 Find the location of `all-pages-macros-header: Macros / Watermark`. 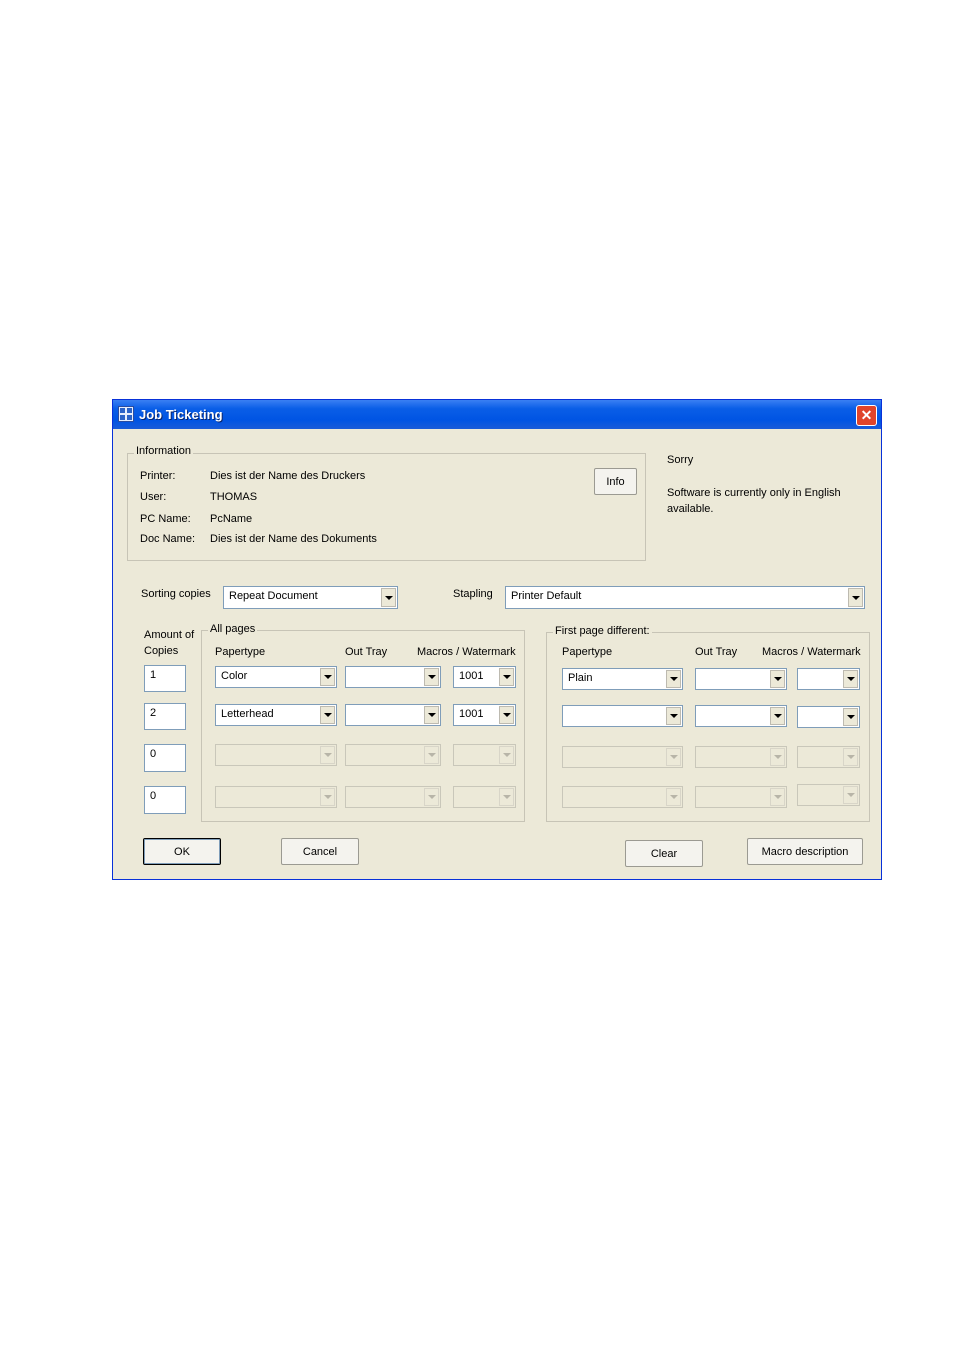

all-pages-macros-header: Macros / Watermark is located at coordinates (466, 652).